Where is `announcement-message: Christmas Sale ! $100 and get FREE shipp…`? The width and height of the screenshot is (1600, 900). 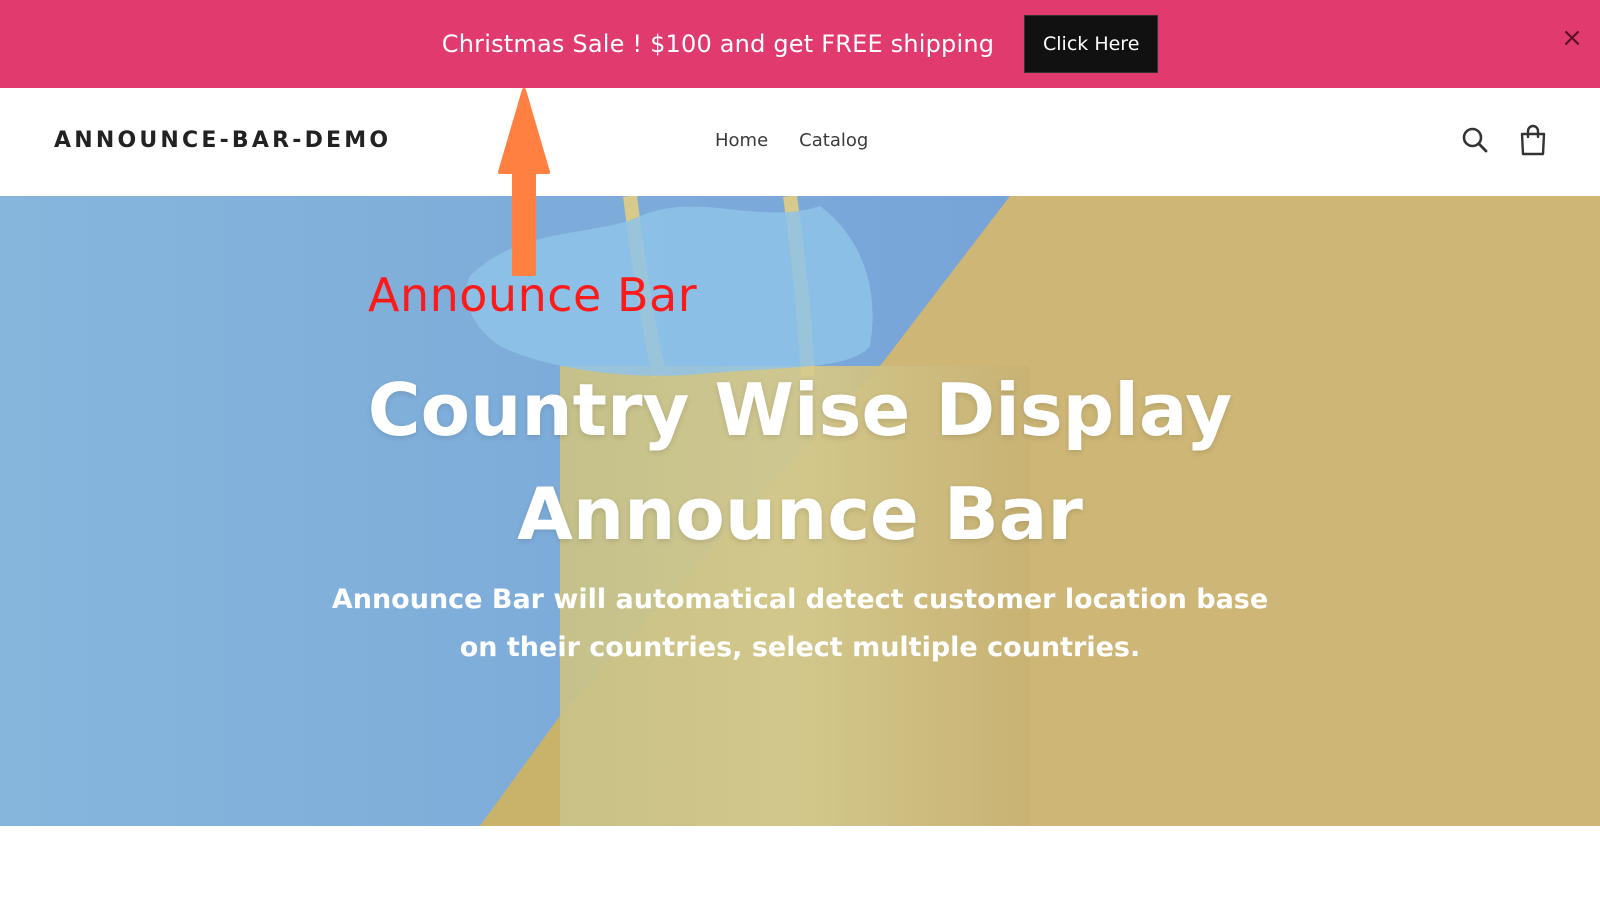
announcement-message: Christmas Sale ! $100 and get FREE shipp… is located at coordinates (718, 44).